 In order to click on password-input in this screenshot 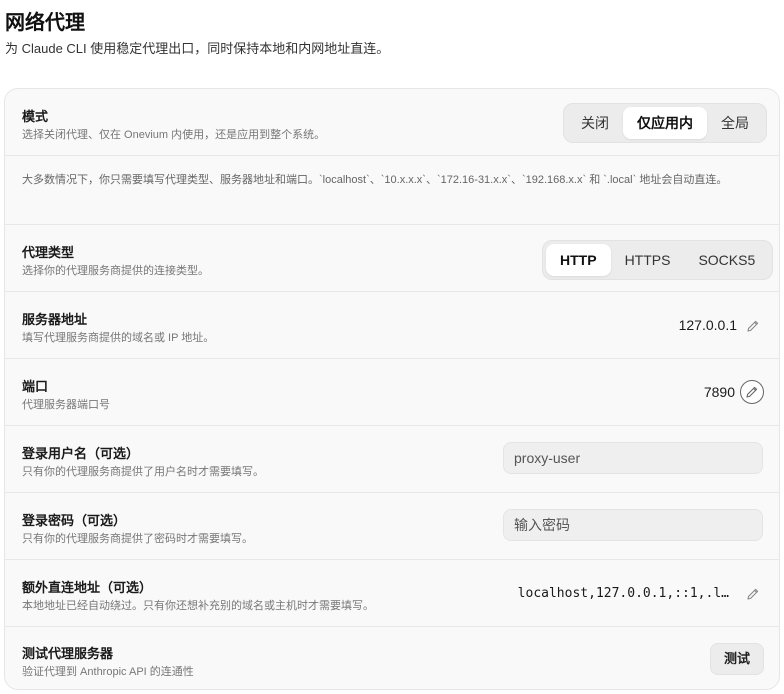, I will do `click(633, 525)`.